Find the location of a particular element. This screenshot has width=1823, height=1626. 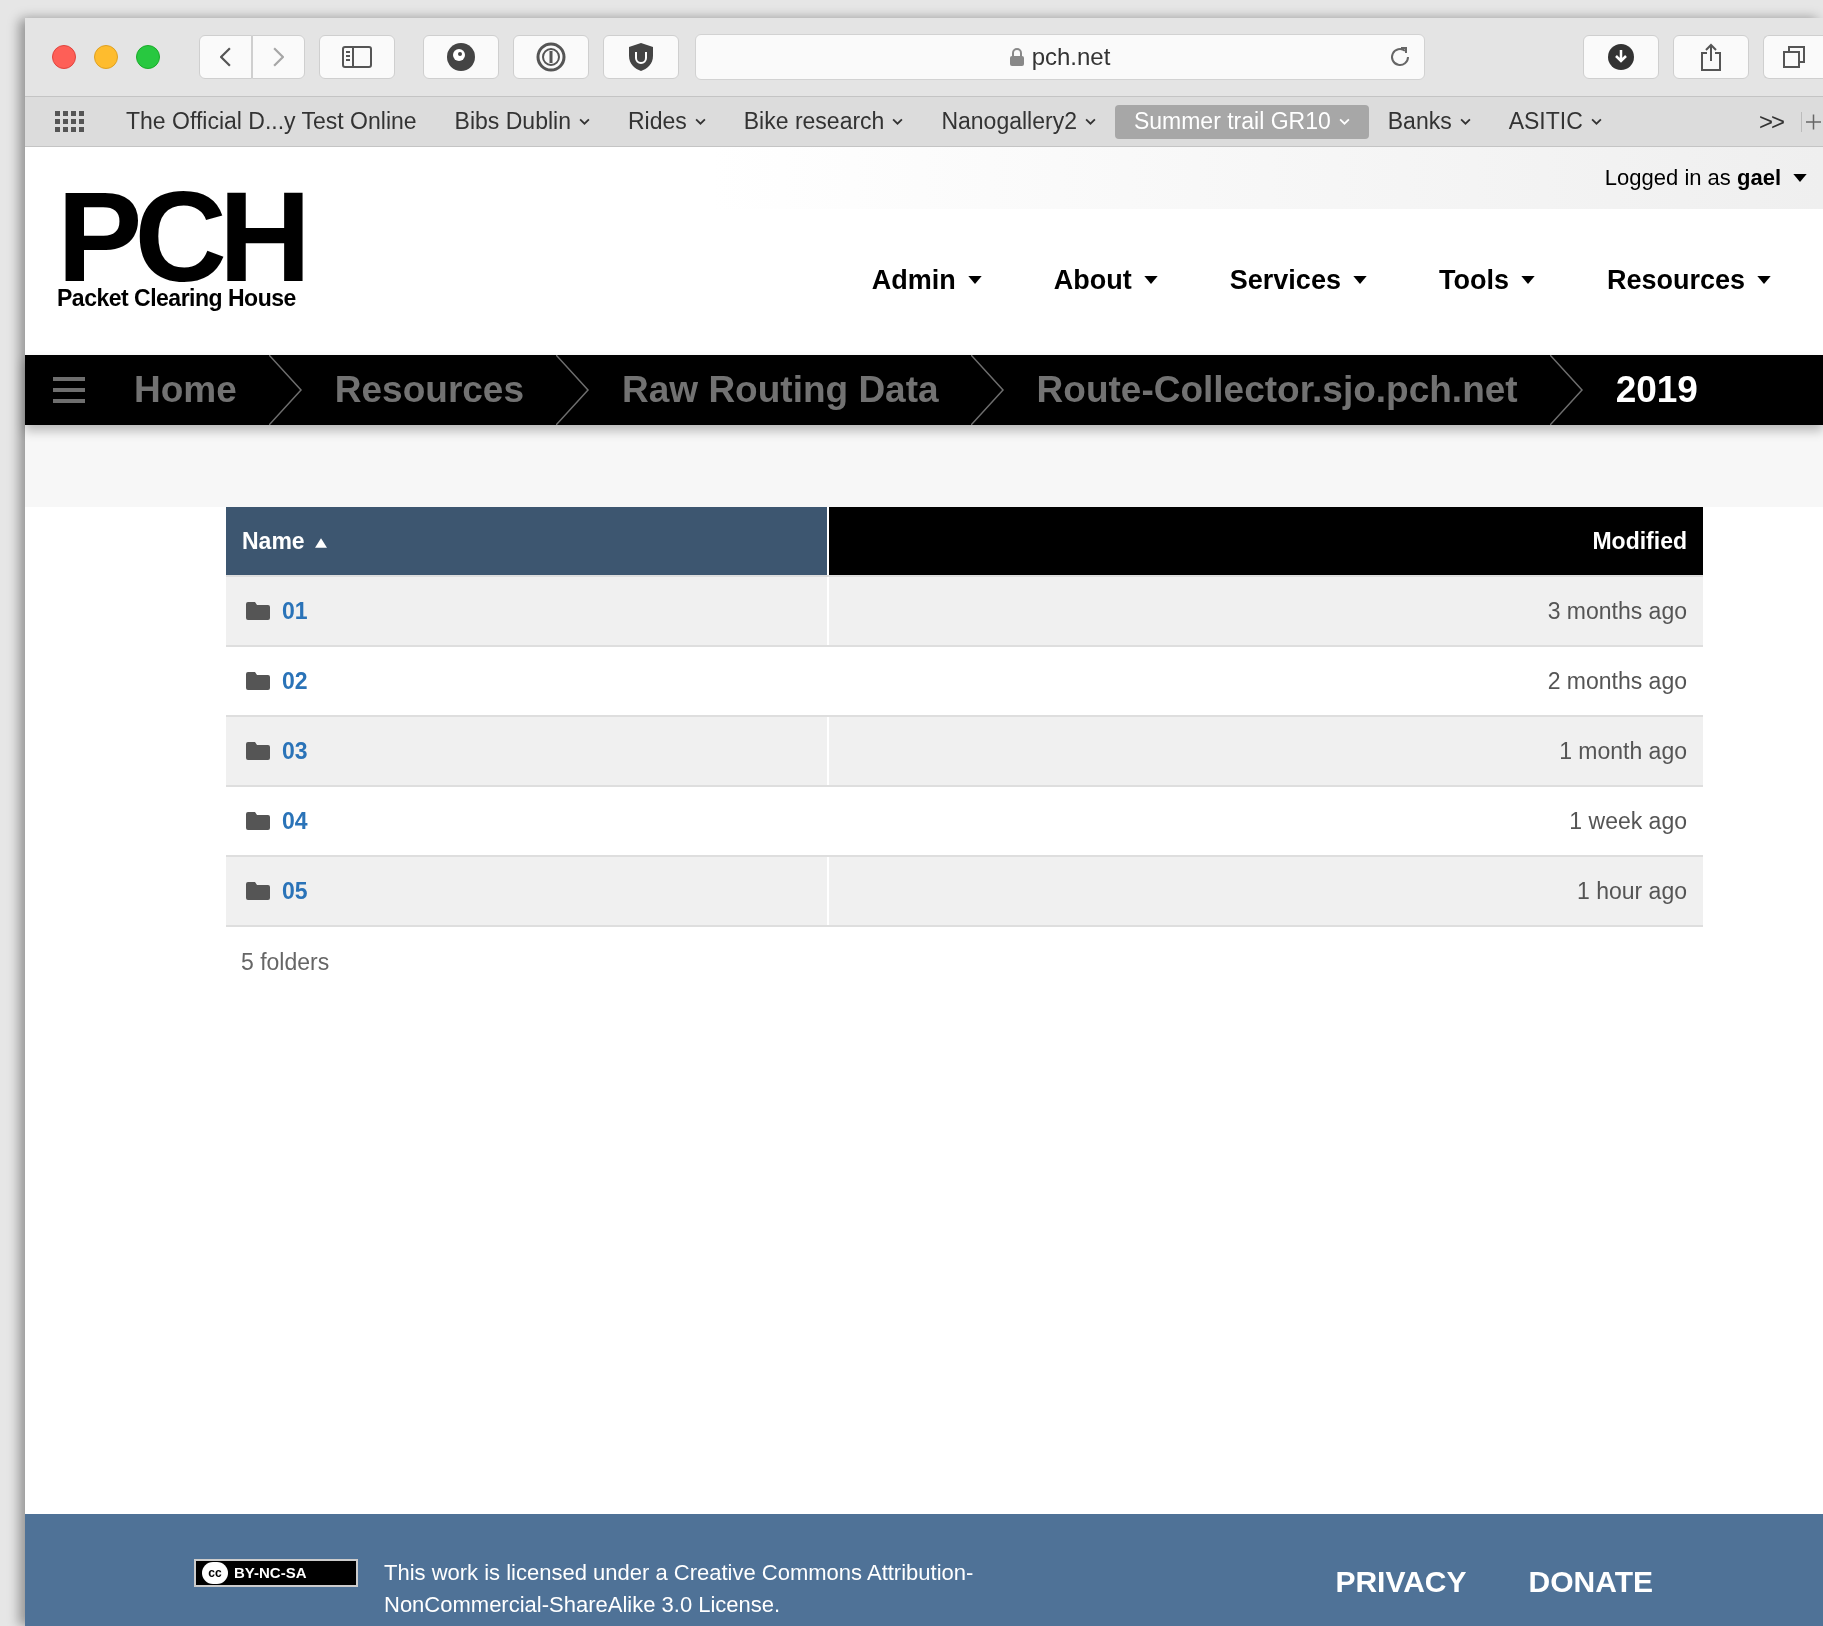

bookmark-item: Bike research is located at coordinates (823, 121).